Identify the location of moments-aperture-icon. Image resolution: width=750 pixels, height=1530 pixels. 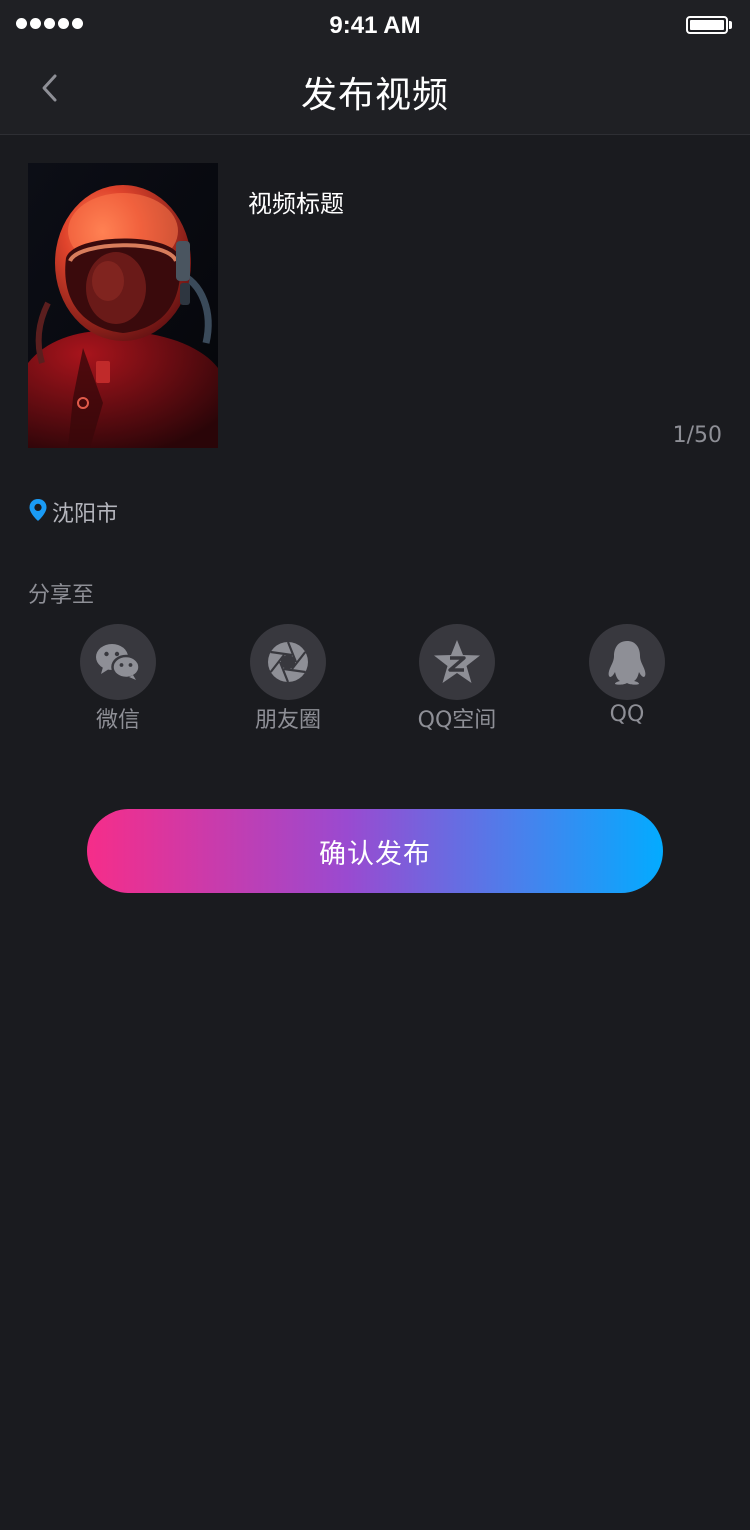
(288, 662).